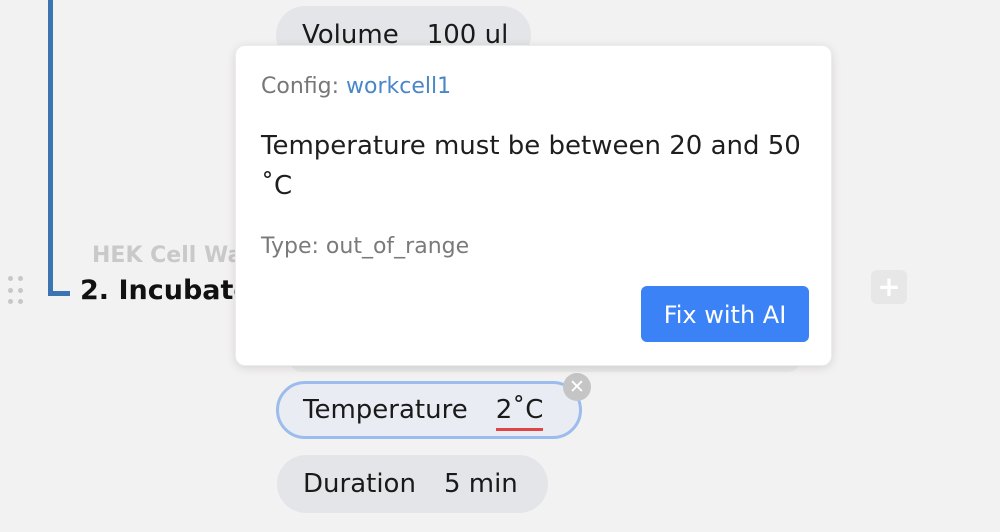 The width and height of the screenshot is (1000, 532). I want to click on timeline-connector, so click(59, 293).